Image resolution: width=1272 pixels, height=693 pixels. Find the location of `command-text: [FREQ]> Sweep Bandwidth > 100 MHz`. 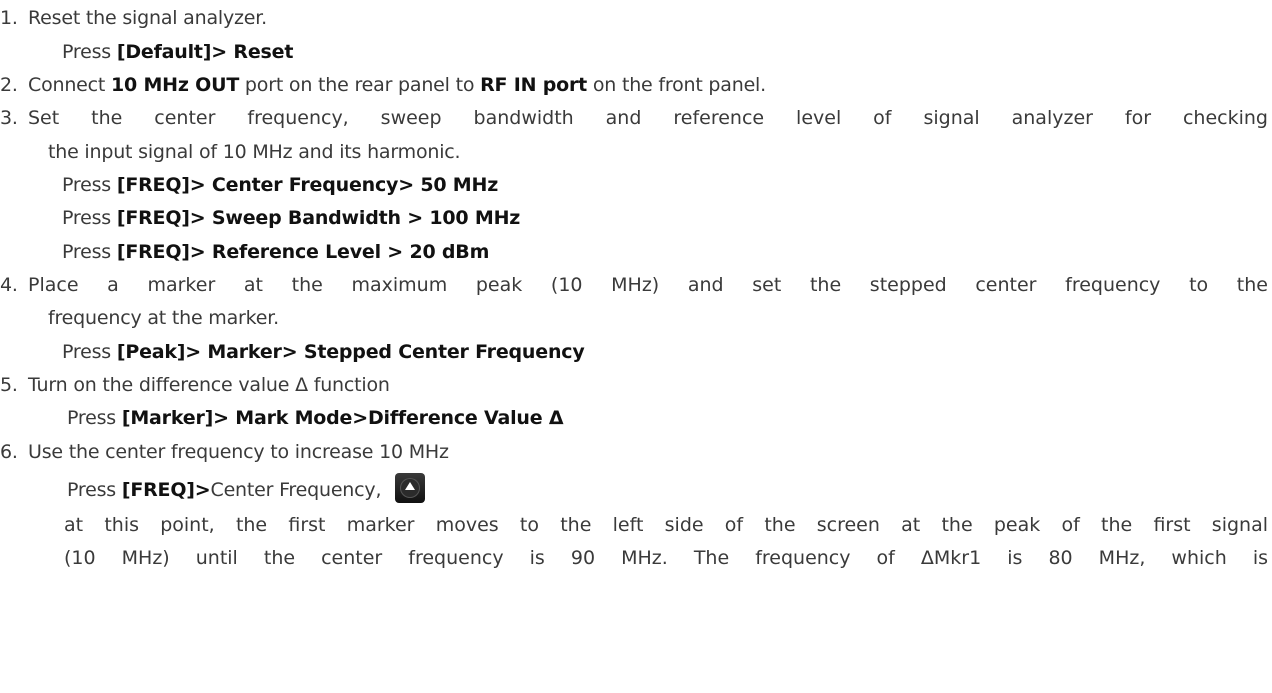

command-text: [FREQ]> Sweep Bandwidth > 100 MHz is located at coordinates (318, 218).